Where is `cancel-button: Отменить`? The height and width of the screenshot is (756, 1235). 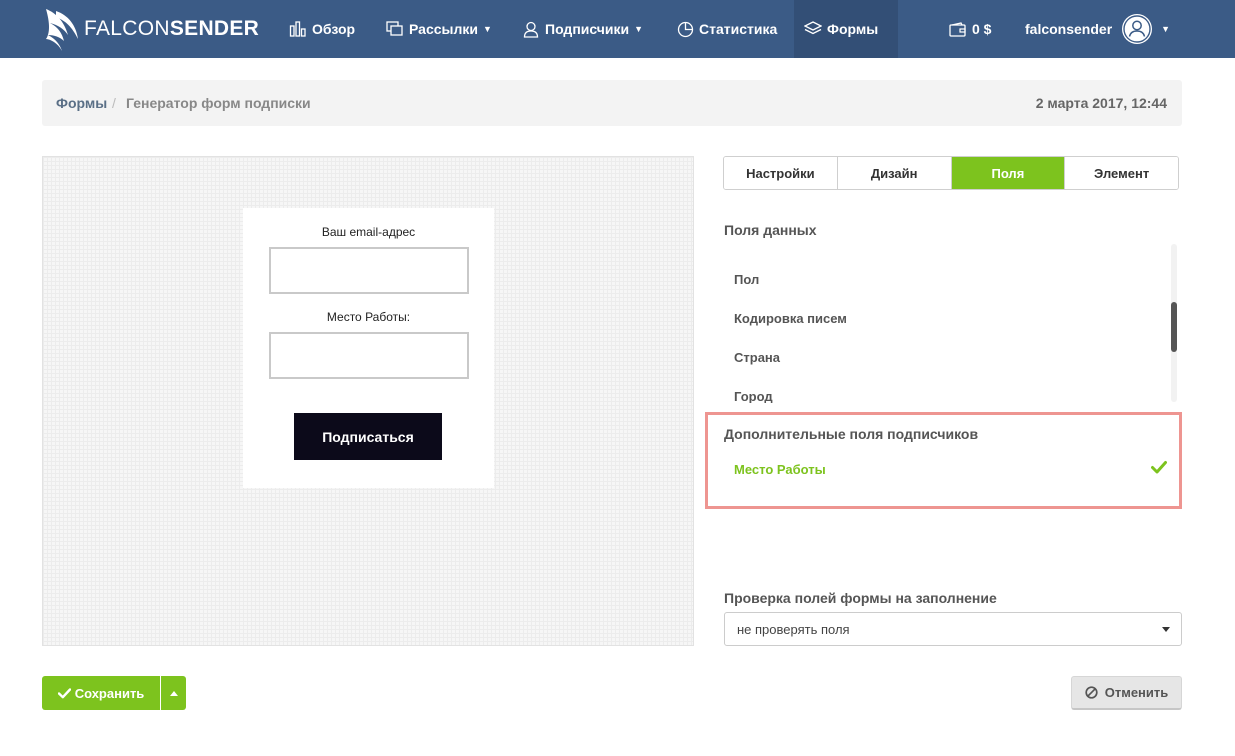
cancel-button: Отменить is located at coordinates (1126, 693).